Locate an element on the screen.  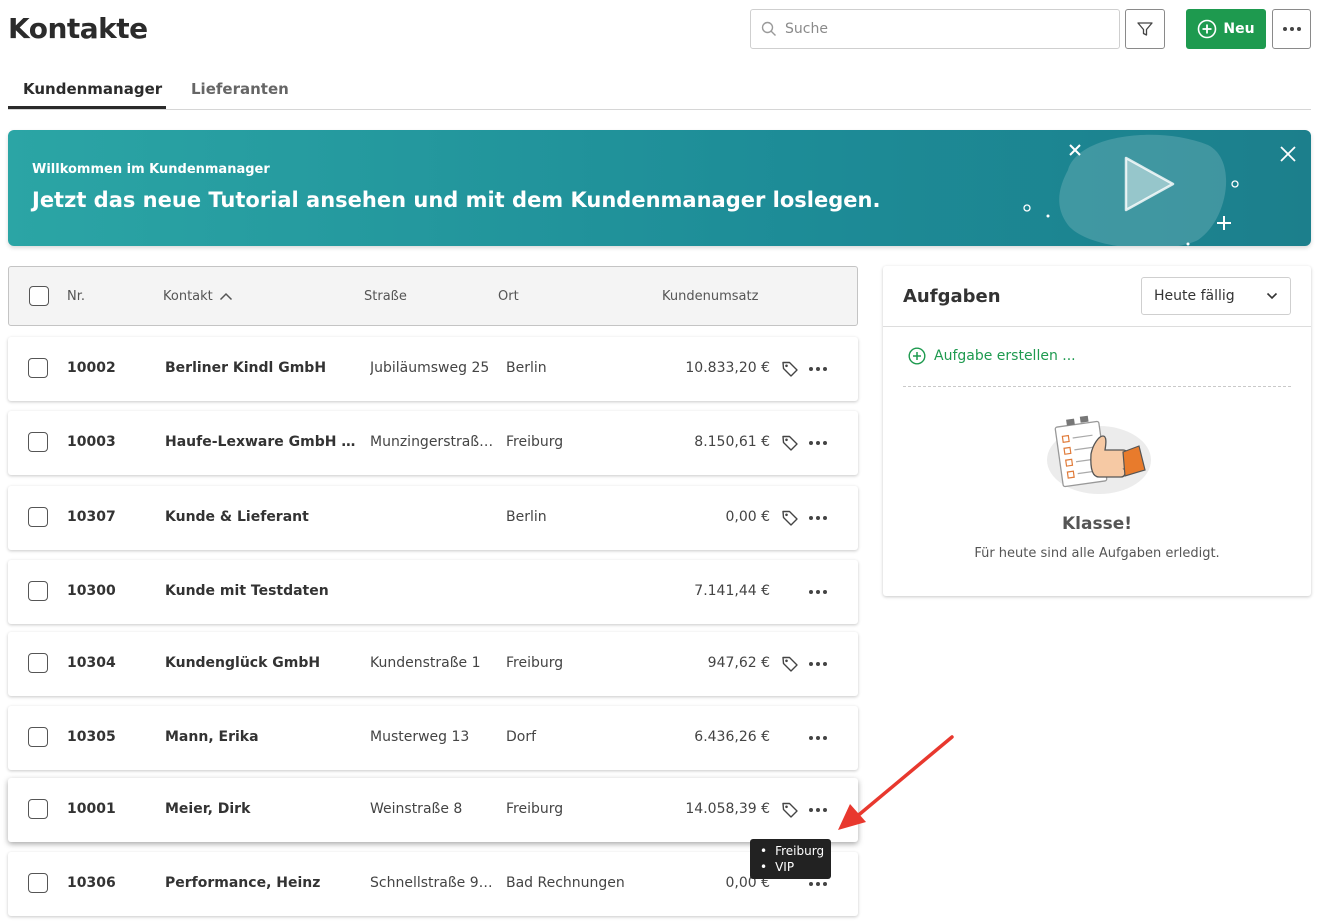
cell-nr: 10002 is located at coordinates (91, 368).